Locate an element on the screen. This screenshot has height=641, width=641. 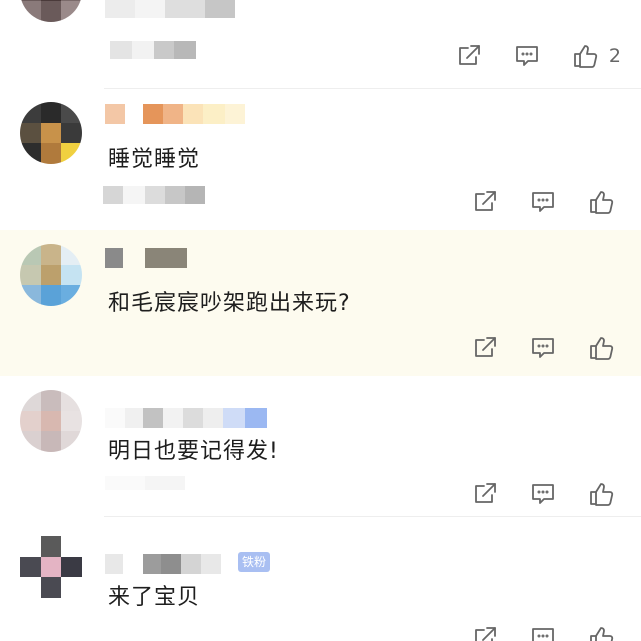
comment-text: 和毛宸宸吵架跑出来玩? is located at coordinates (229, 303).